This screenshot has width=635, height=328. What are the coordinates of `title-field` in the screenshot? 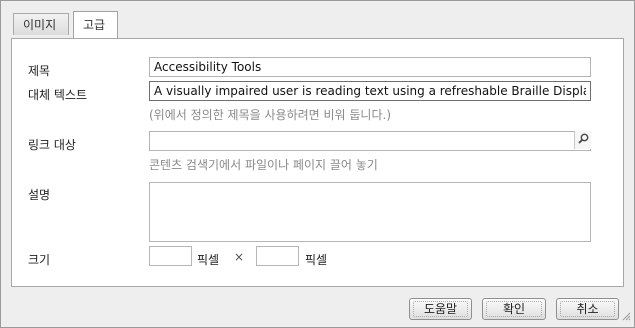 It's located at (370, 67).